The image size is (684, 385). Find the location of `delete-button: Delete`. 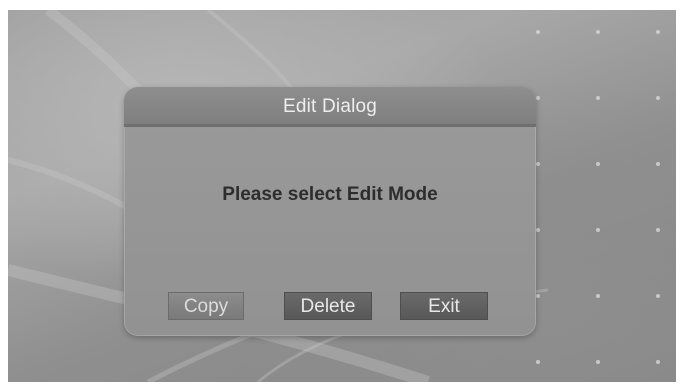

delete-button: Delete is located at coordinates (328, 306).